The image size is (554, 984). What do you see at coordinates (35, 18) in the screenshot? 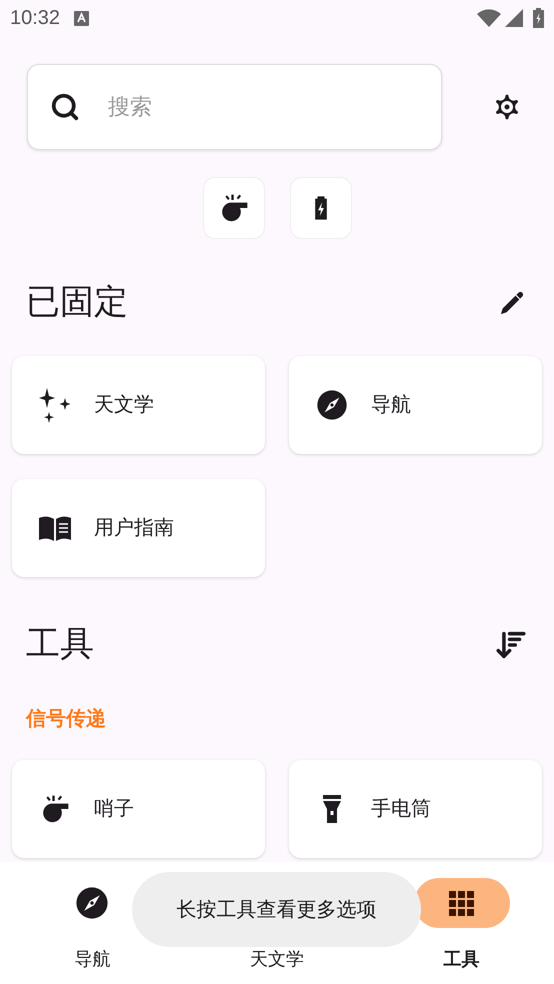
I see `status-time: 10:32` at bounding box center [35, 18].